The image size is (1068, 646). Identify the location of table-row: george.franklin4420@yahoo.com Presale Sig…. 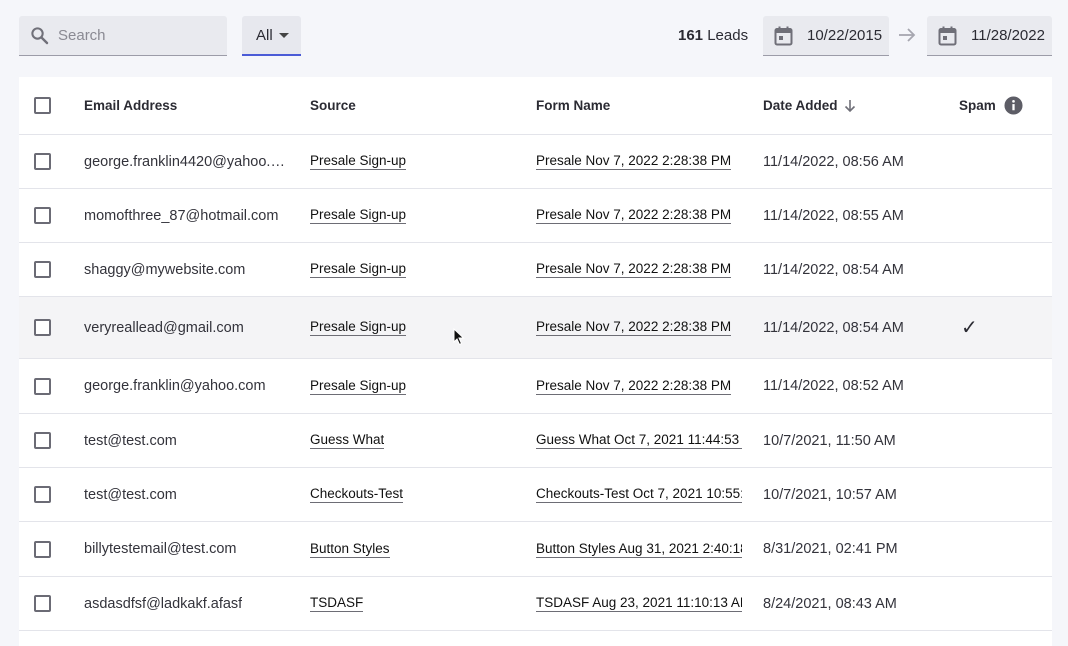
(535, 162).